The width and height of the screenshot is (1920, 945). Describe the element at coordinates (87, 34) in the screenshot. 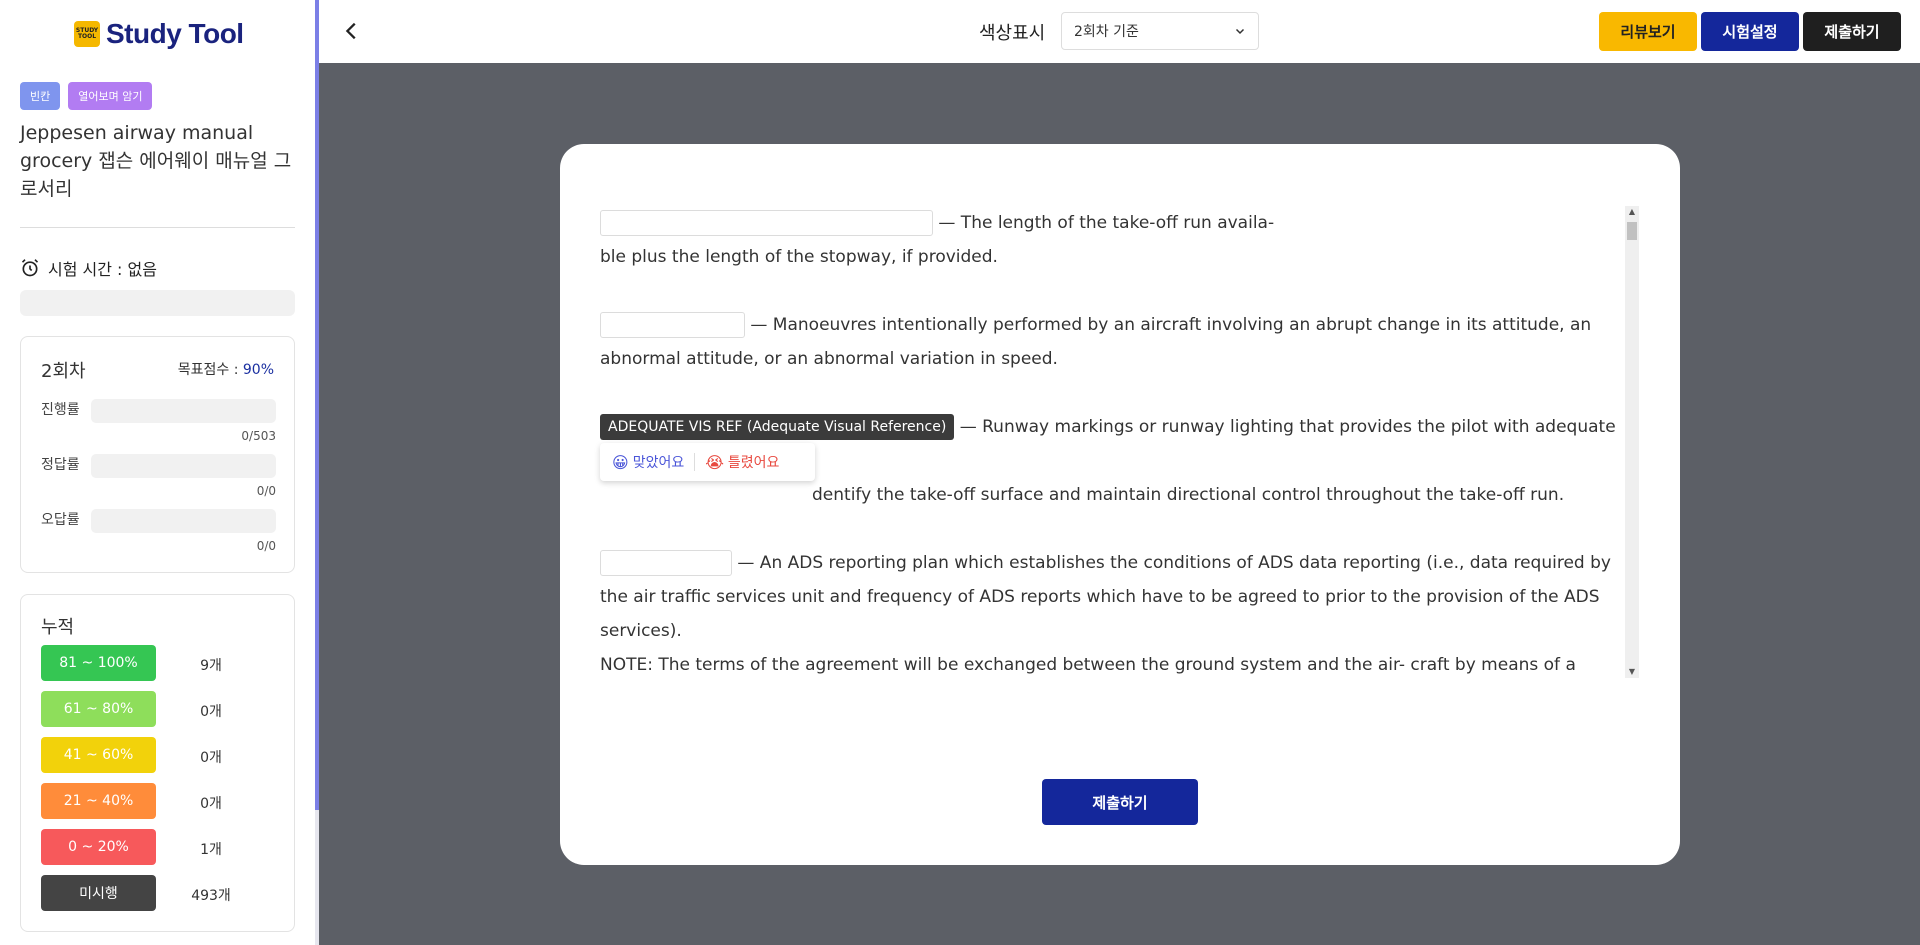

I see `logo-badge: STUDY TOOL` at that location.